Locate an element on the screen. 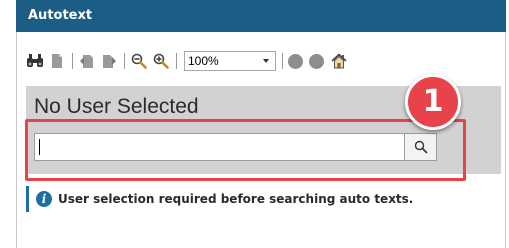  toolbar: 100% is located at coordinates (189, 61).